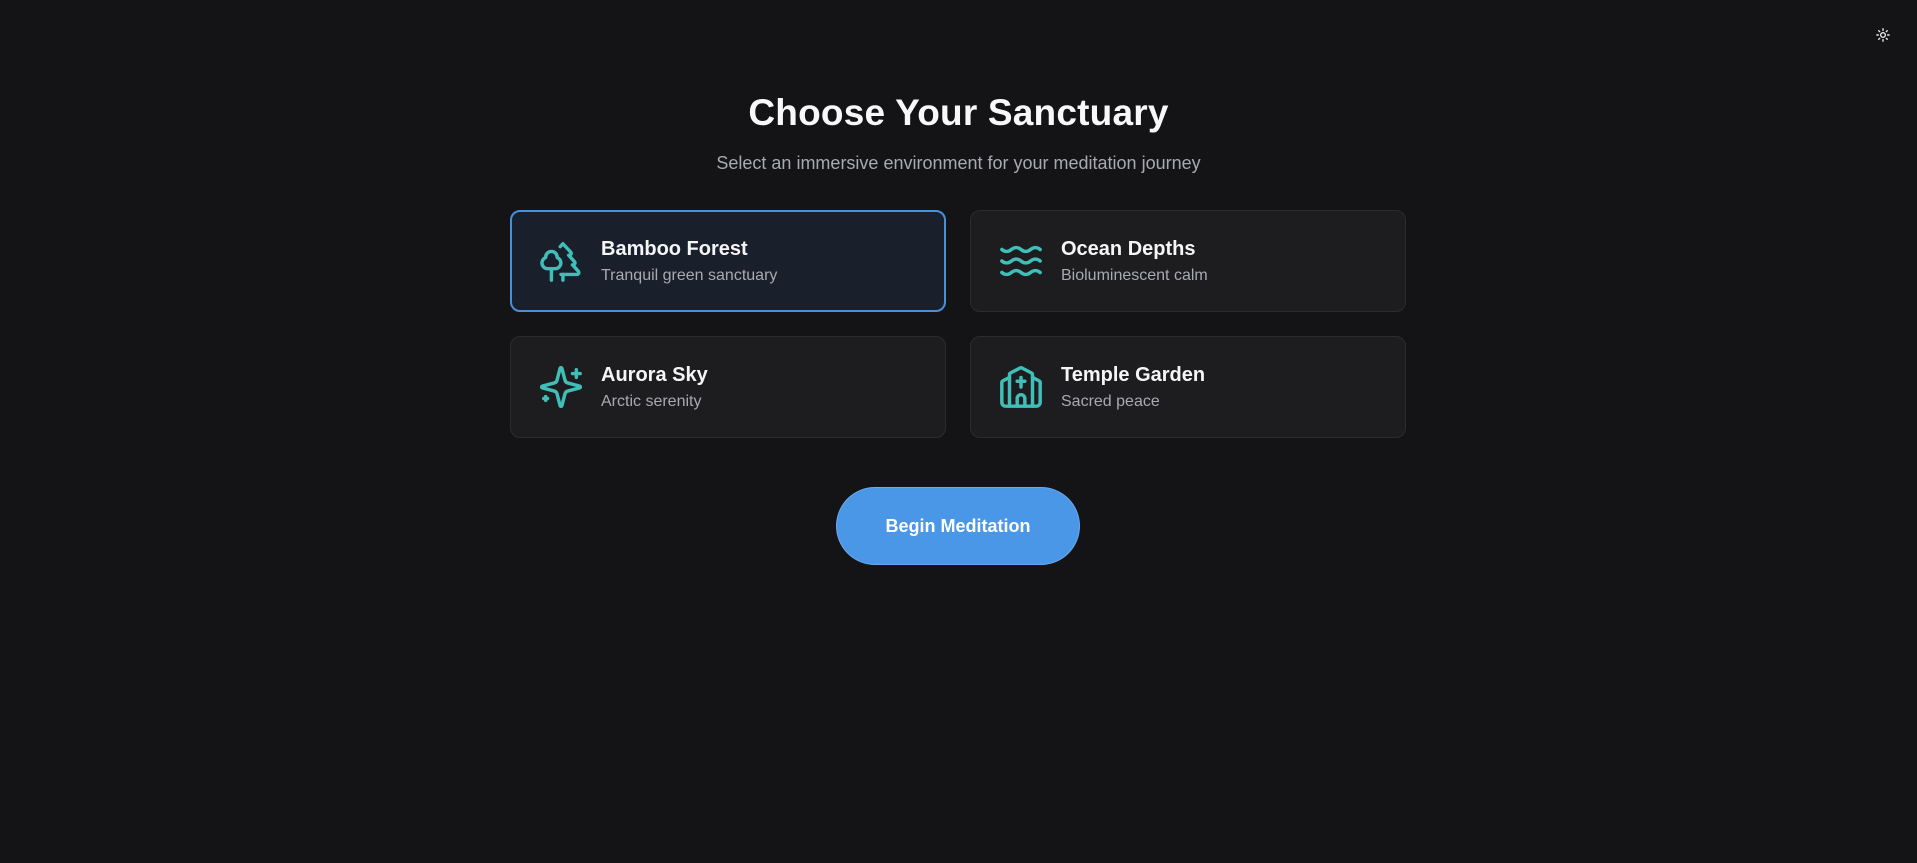  Describe the element at coordinates (728, 387) in the screenshot. I see `environment-card-aurora-sky: Aurora Sky Arctic serenity` at that location.